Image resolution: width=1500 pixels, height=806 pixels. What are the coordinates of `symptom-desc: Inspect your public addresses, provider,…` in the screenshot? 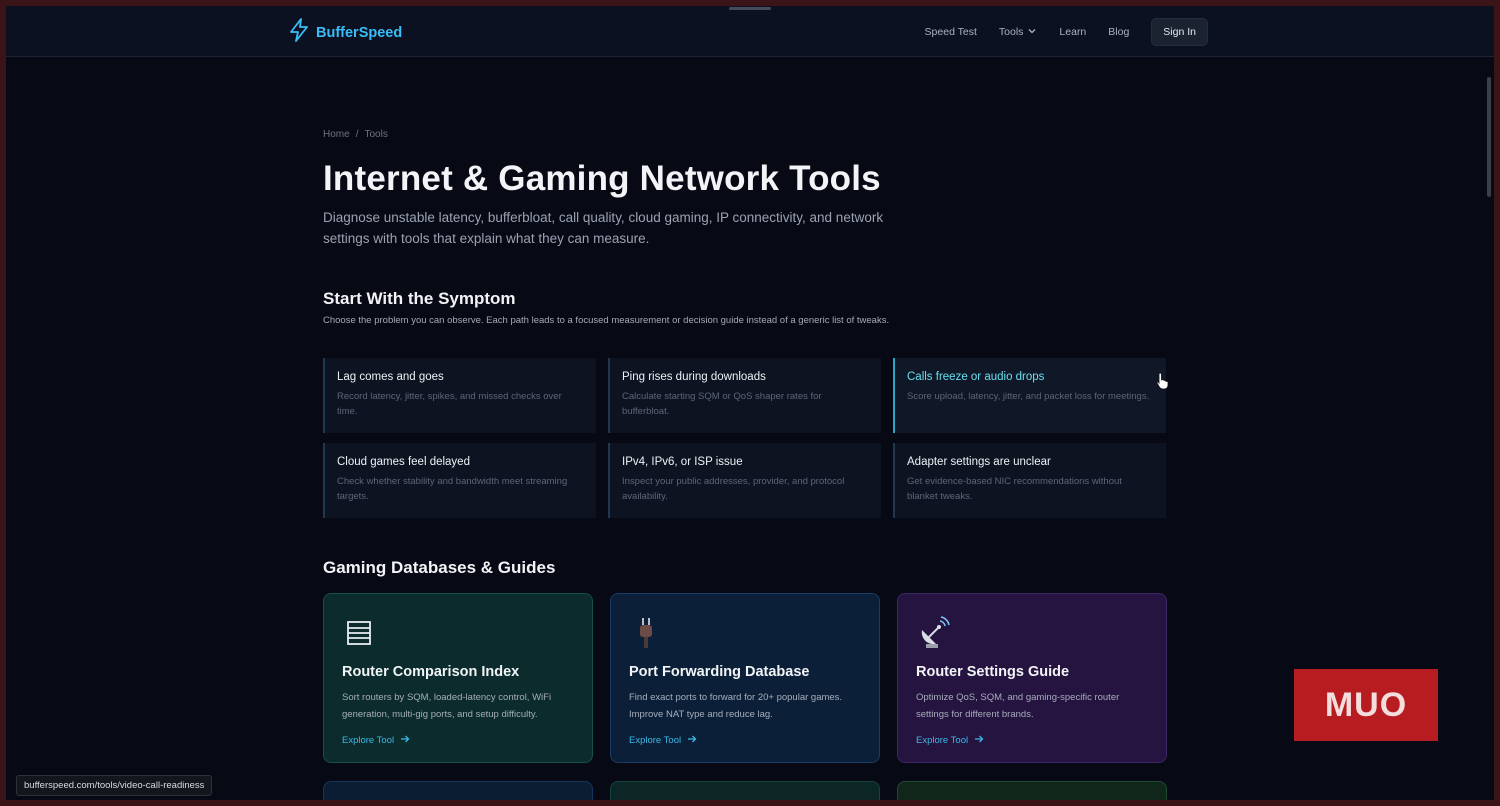 It's located at (733, 489).